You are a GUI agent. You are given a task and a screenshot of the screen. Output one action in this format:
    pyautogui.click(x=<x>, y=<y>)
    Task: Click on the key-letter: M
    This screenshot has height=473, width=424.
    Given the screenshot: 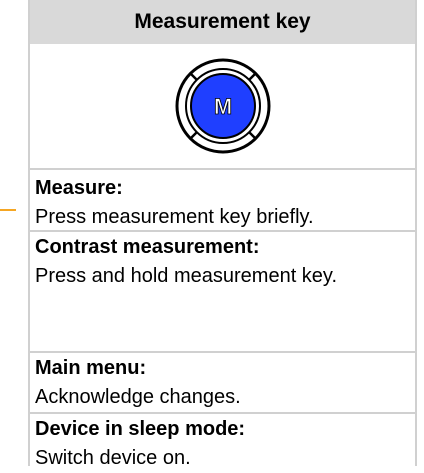 What is the action you would take?
    pyautogui.click(x=222, y=106)
    